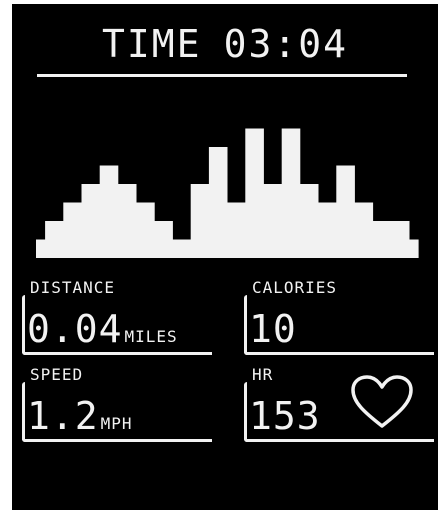 The width and height of the screenshot is (444, 511). What do you see at coordinates (116, 423) in the screenshot?
I see `speed-unit: MPH` at bounding box center [116, 423].